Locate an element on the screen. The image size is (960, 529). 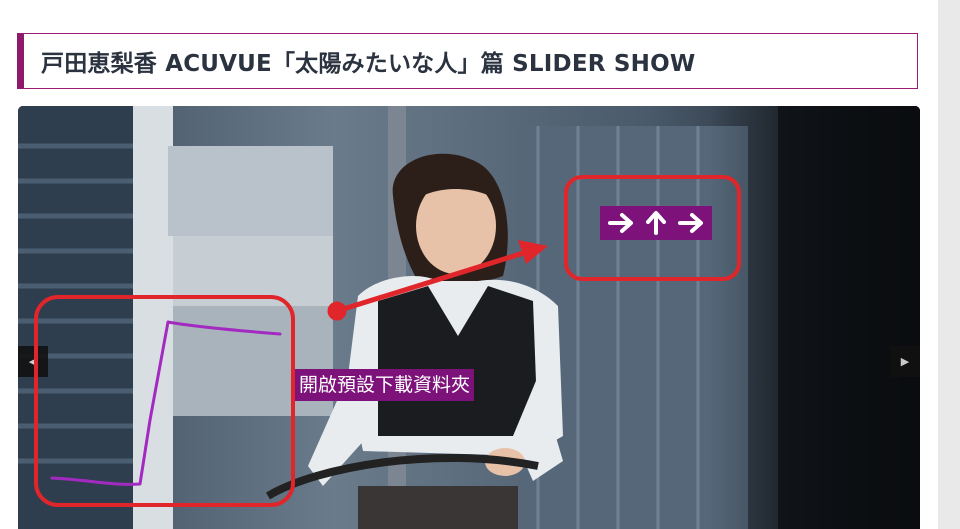
annotation-label: 開啟預設下載資料夾 is located at coordinates (385, 385).